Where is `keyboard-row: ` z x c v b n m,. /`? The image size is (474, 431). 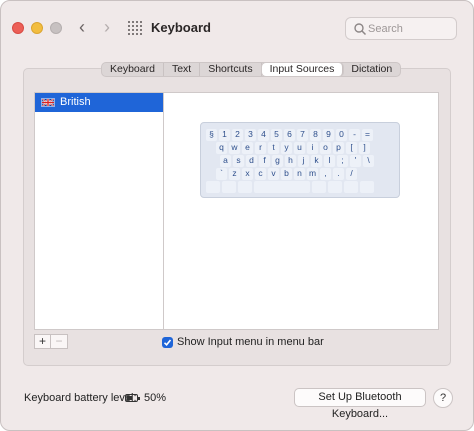
keyboard-row: ` z x c v b n m,. / is located at coordinates (300, 174).